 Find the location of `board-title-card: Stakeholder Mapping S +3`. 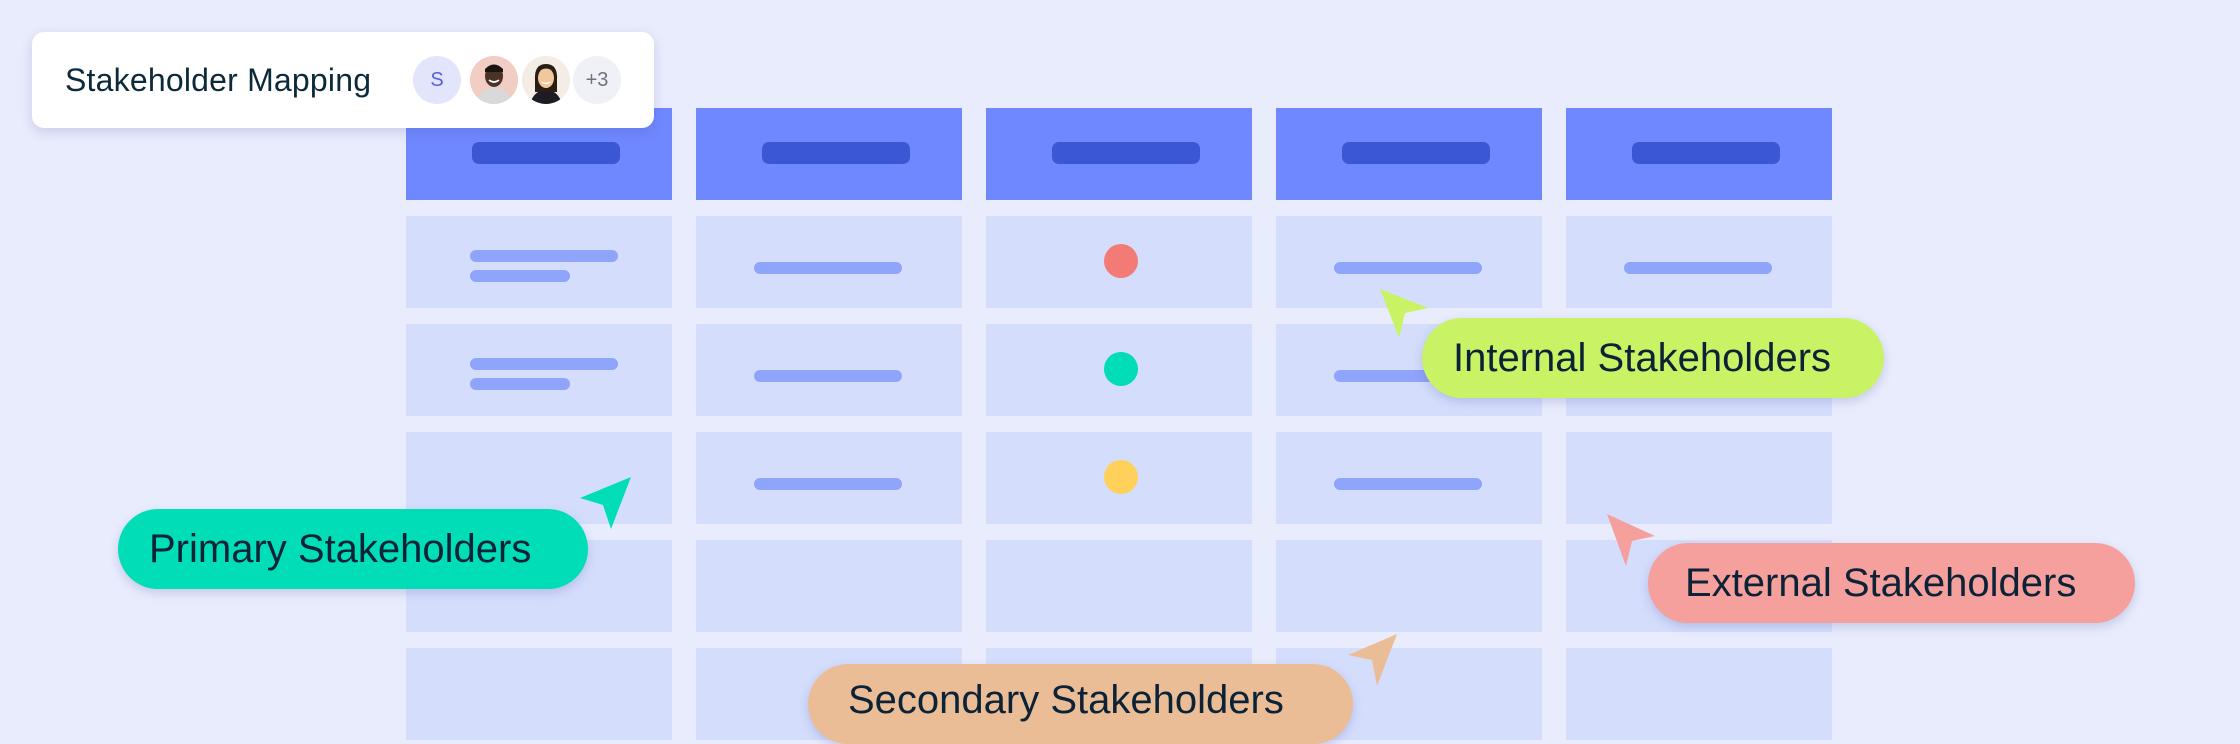

board-title-card: Stakeholder Mapping S +3 is located at coordinates (343, 80).